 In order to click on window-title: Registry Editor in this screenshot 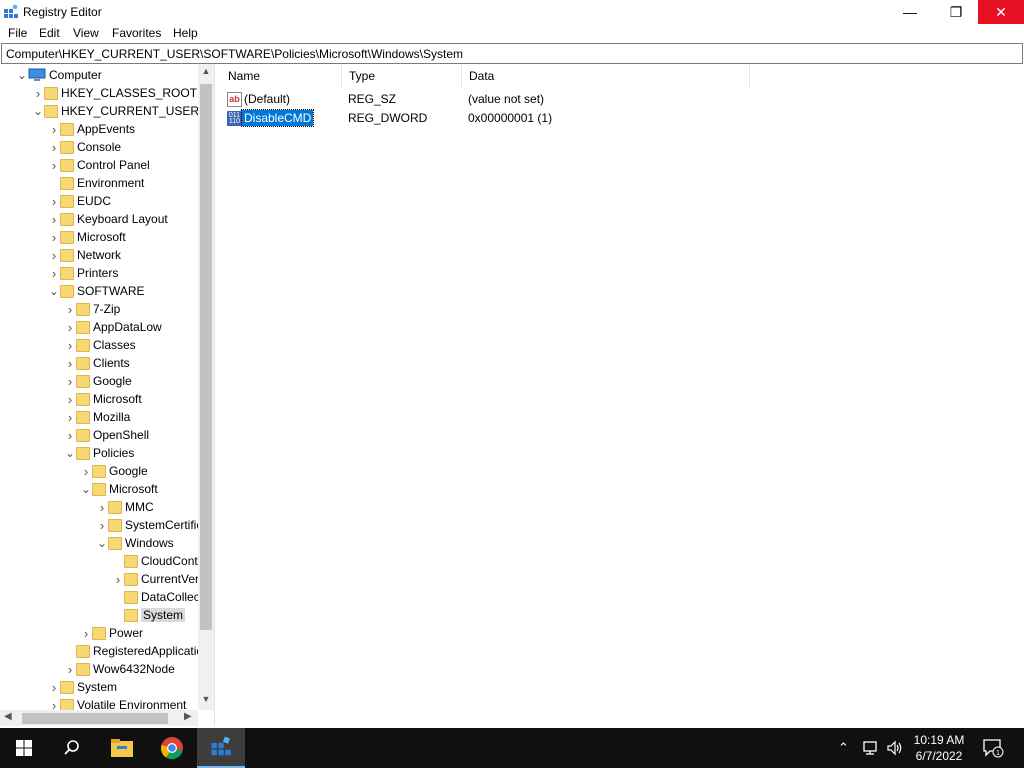, I will do `click(62, 12)`.